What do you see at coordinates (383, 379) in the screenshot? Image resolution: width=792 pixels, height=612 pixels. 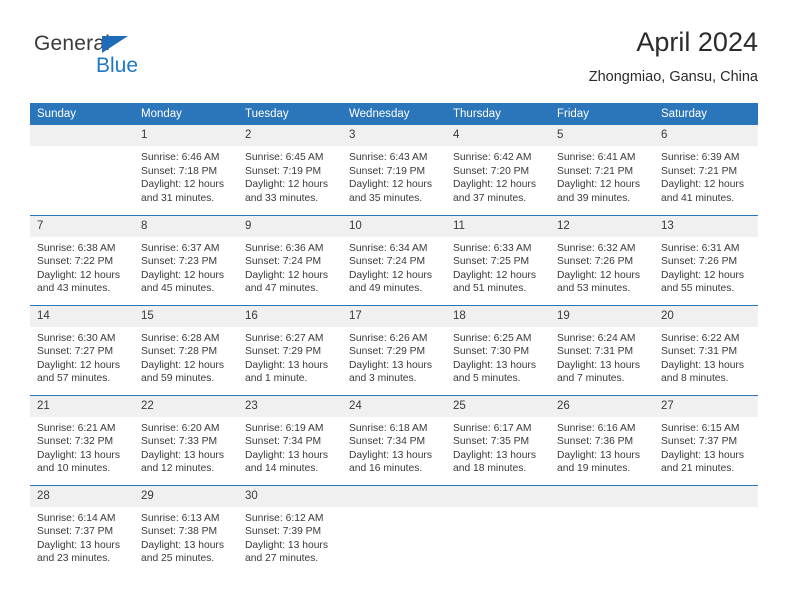 I see `daylight-text-line2: and 3 minutes.` at bounding box center [383, 379].